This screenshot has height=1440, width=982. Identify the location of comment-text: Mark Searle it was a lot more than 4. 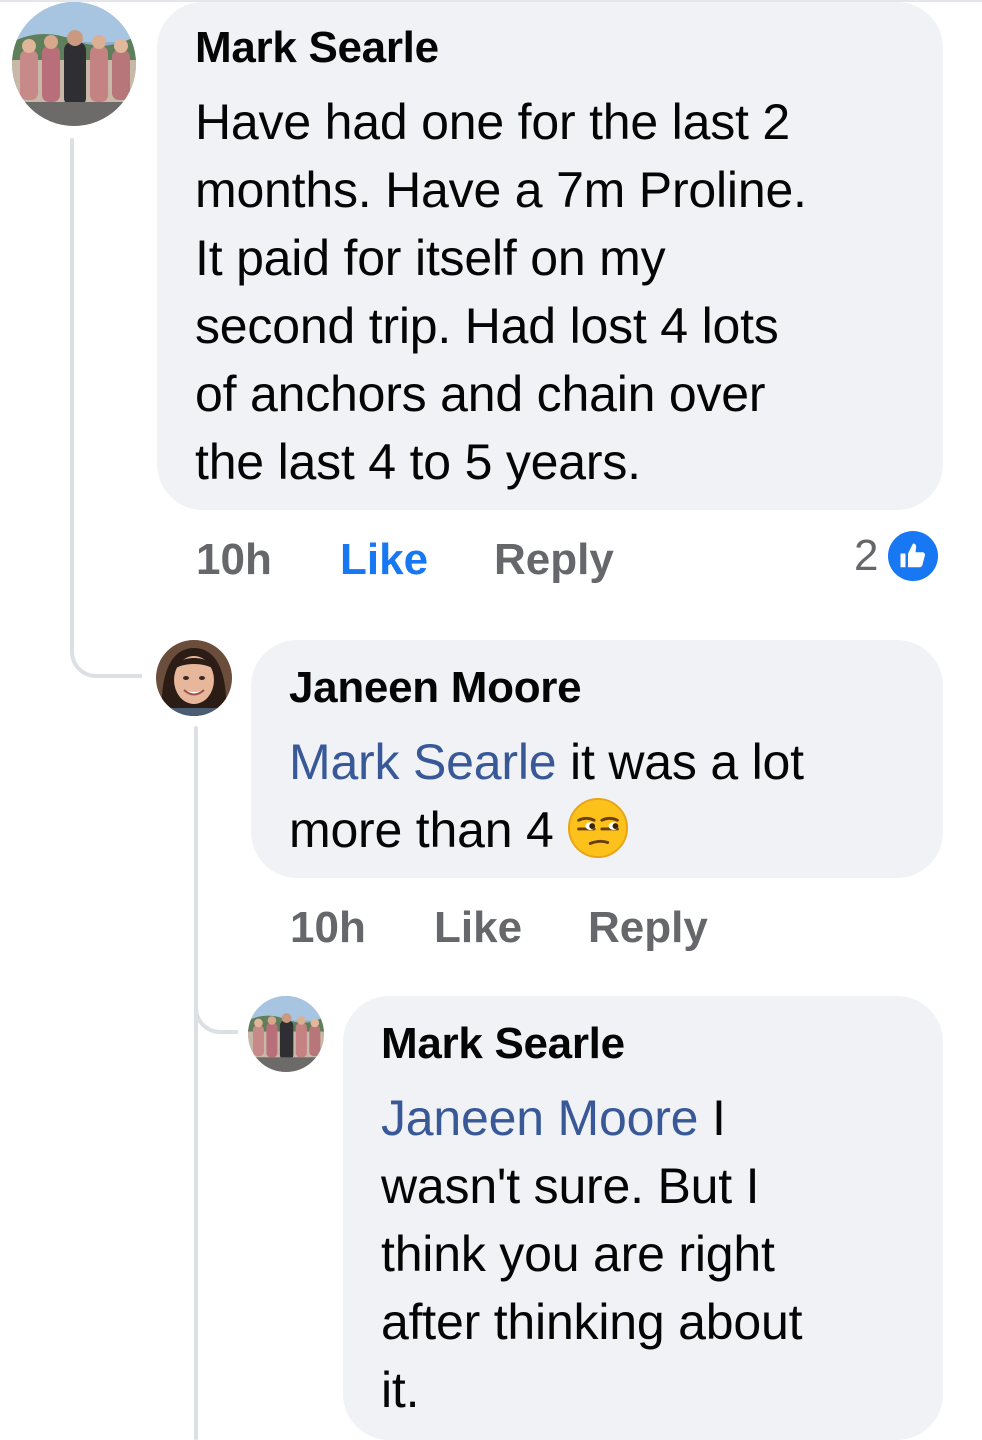
(601, 796).